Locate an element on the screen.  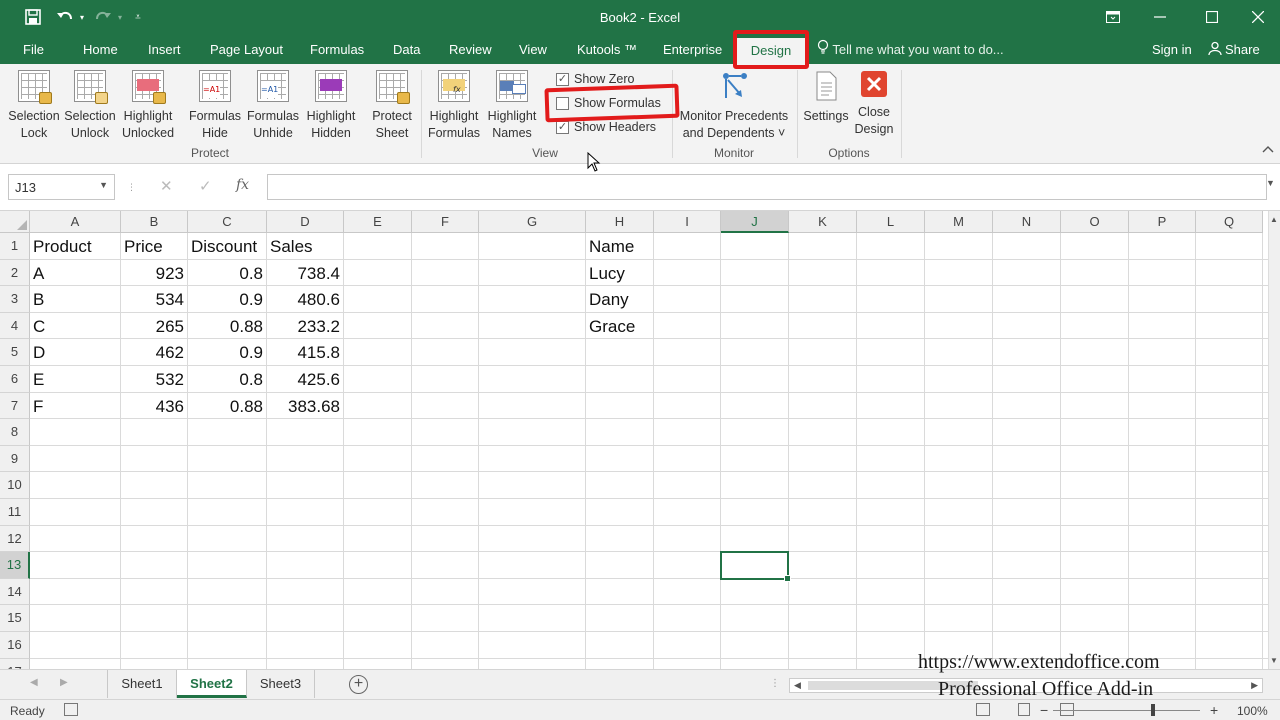
column-header-g: G is located at coordinates (532, 222).